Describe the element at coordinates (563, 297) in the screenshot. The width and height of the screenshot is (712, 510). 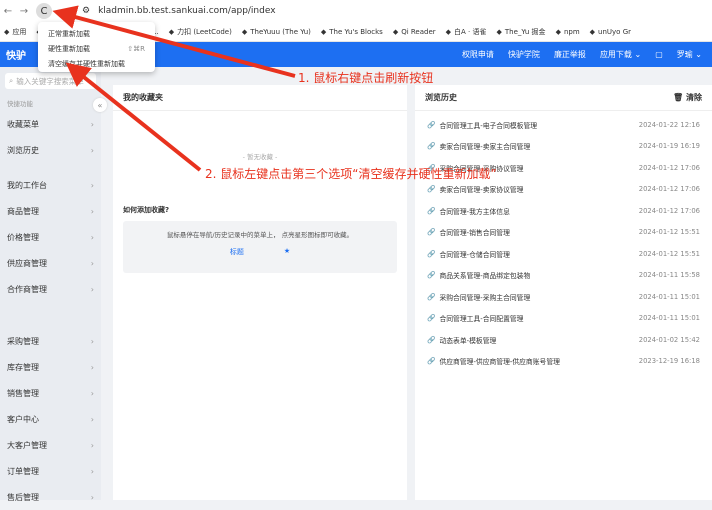
I see `history-row: 🔗 采购合同管理-采购主合同管理 2024-01-11 15:01` at that location.